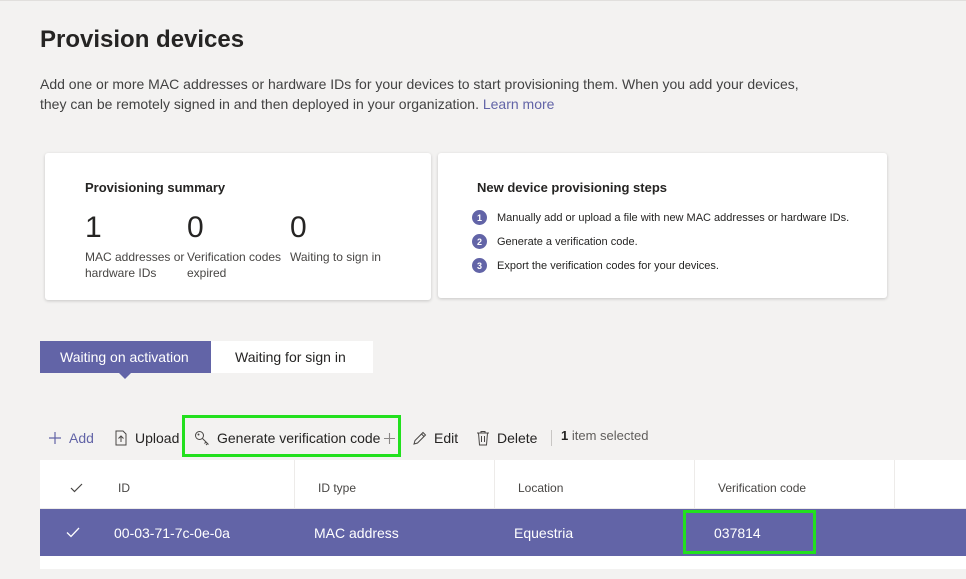 Image resolution: width=966 pixels, height=579 pixels. What do you see at coordinates (565, 435) in the screenshot?
I see `selected-count: 1` at bounding box center [565, 435].